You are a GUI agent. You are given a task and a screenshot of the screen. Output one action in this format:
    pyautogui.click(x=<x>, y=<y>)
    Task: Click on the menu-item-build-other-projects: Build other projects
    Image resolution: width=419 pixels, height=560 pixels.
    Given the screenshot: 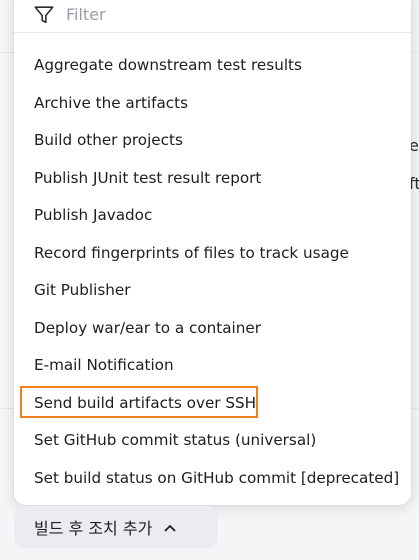 What is the action you would take?
    pyautogui.click(x=212, y=141)
    